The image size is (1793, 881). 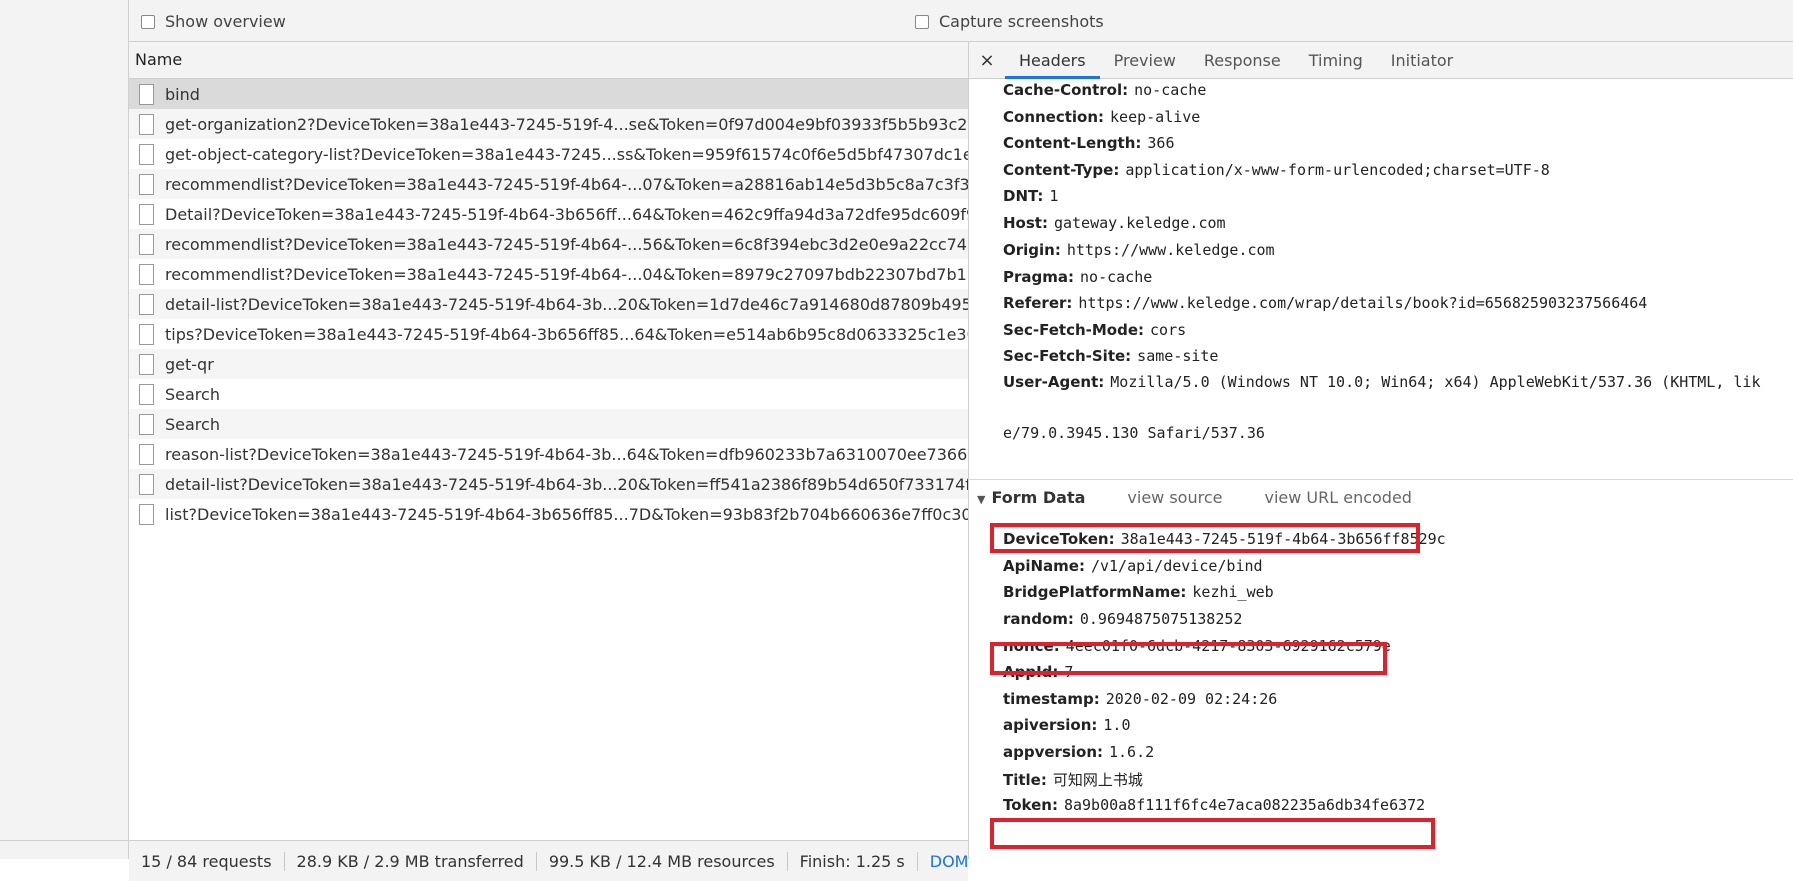 What do you see at coordinates (1212, 833) in the screenshot?
I see `highlight-box-token` at bounding box center [1212, 833].